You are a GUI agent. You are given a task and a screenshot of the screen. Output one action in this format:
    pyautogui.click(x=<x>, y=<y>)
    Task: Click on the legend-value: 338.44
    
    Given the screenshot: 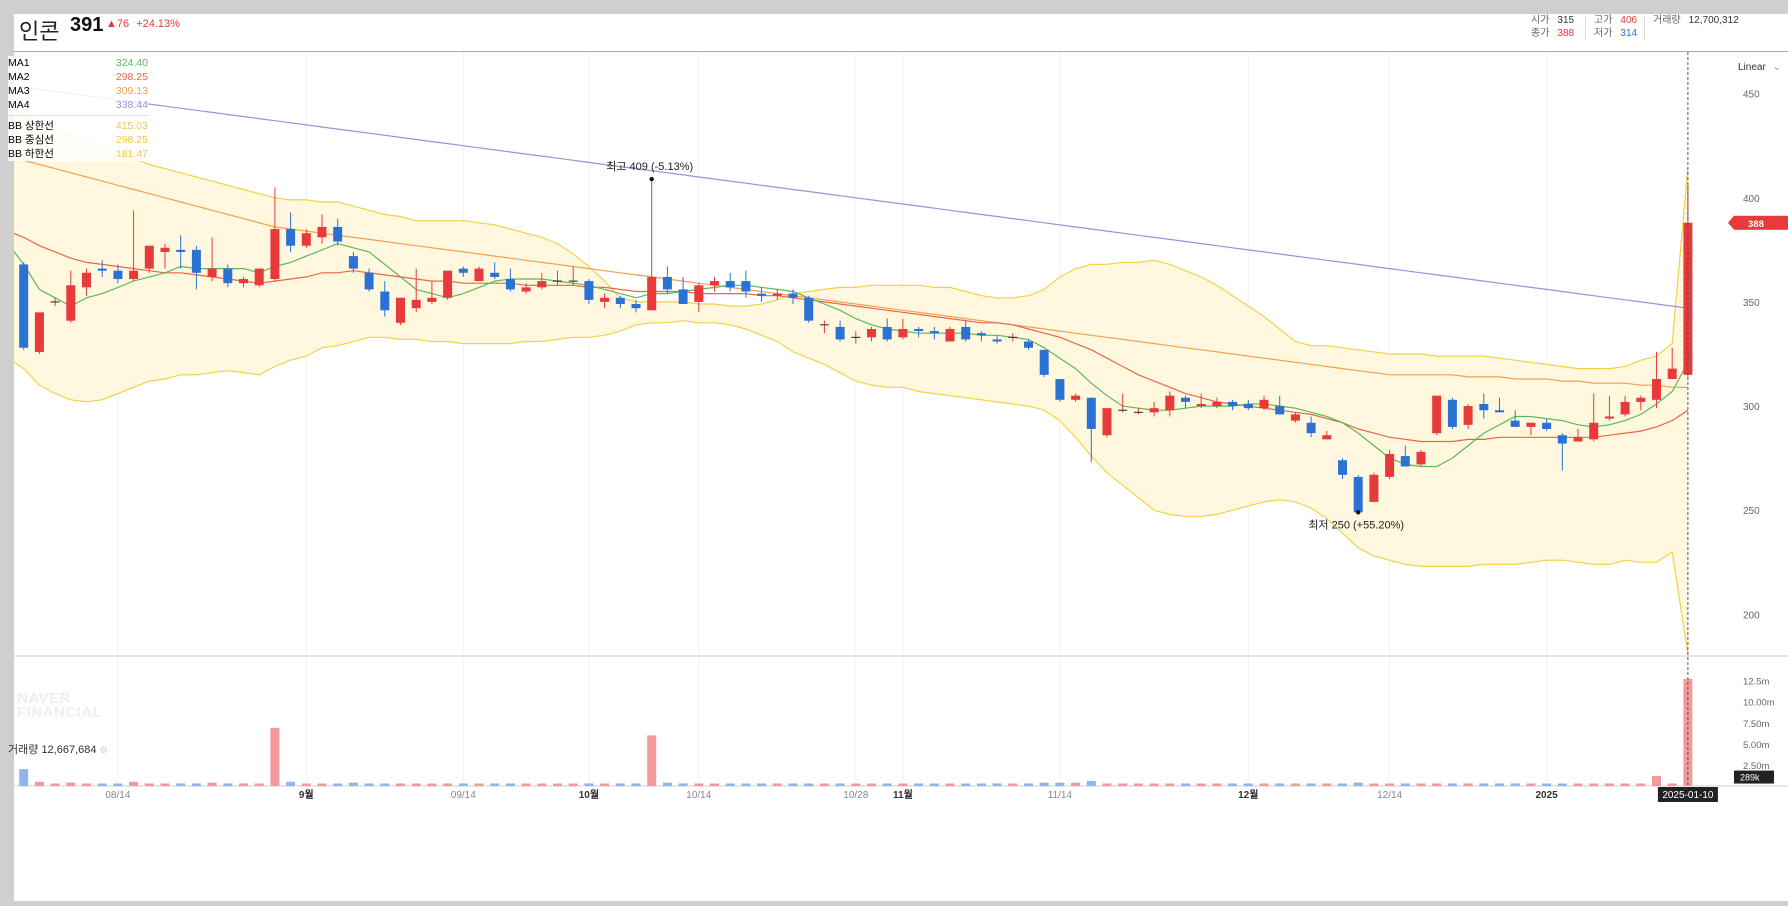 What is the action you would take?
    pyautogui.click(x=131, y=105)
    